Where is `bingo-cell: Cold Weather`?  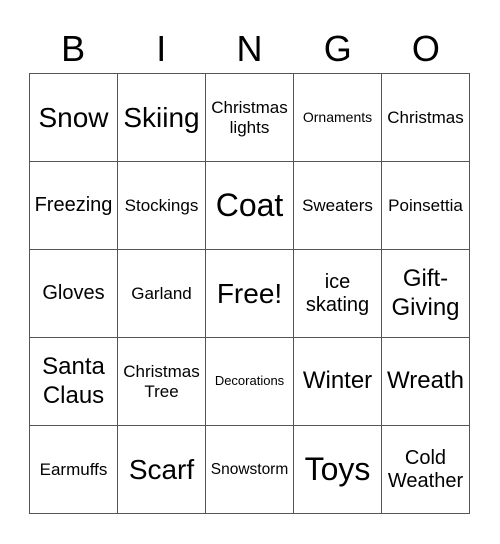
bingo-cell: Cold Weather is located at coordinates (426, 470).